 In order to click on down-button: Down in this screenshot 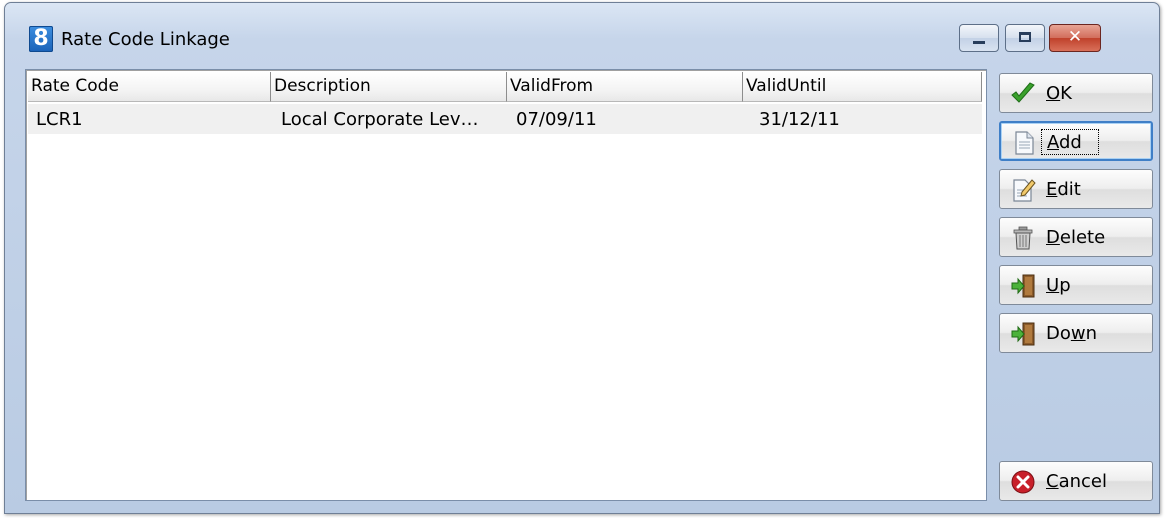, I will do `click(1076, 333)`.